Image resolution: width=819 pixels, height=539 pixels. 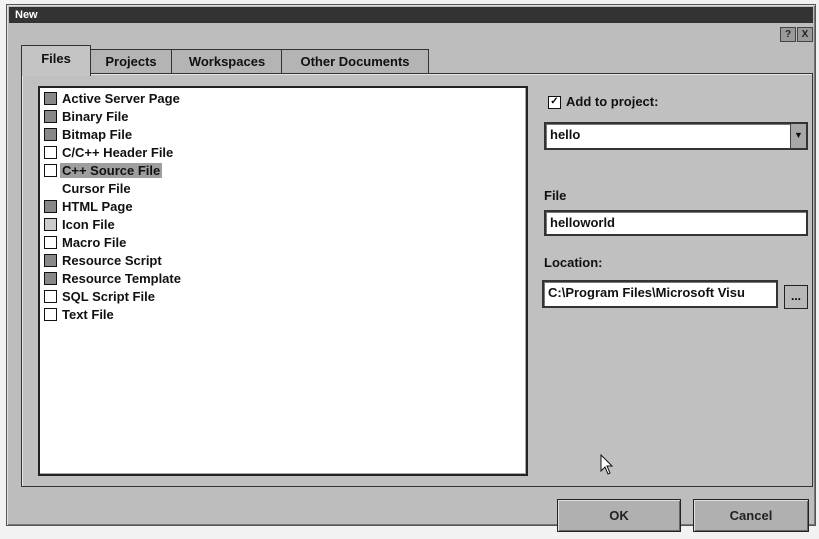 What do you see at coordinates (80, 224) in the screenshot?
I see `list-item: Icon File` at bounding box center [80, 224].